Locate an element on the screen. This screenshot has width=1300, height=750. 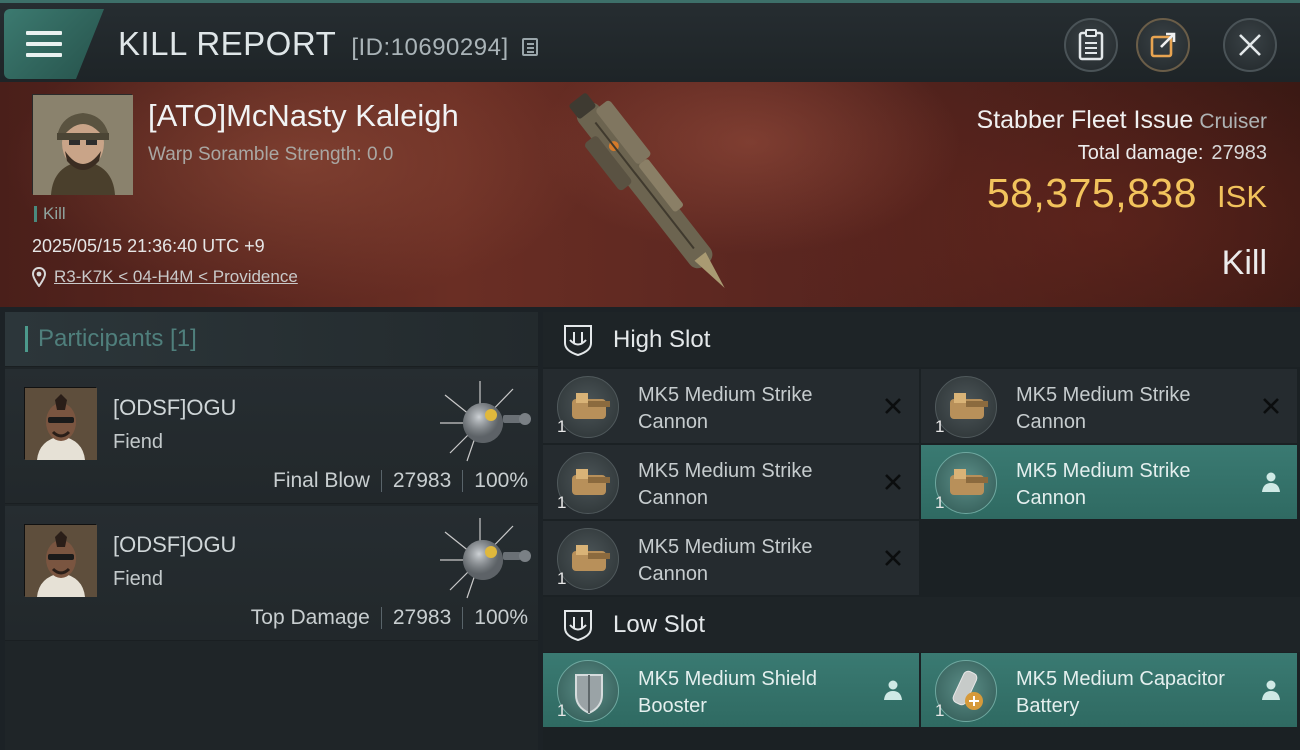
clipboard-icon is located at coordinates (1091, 45).